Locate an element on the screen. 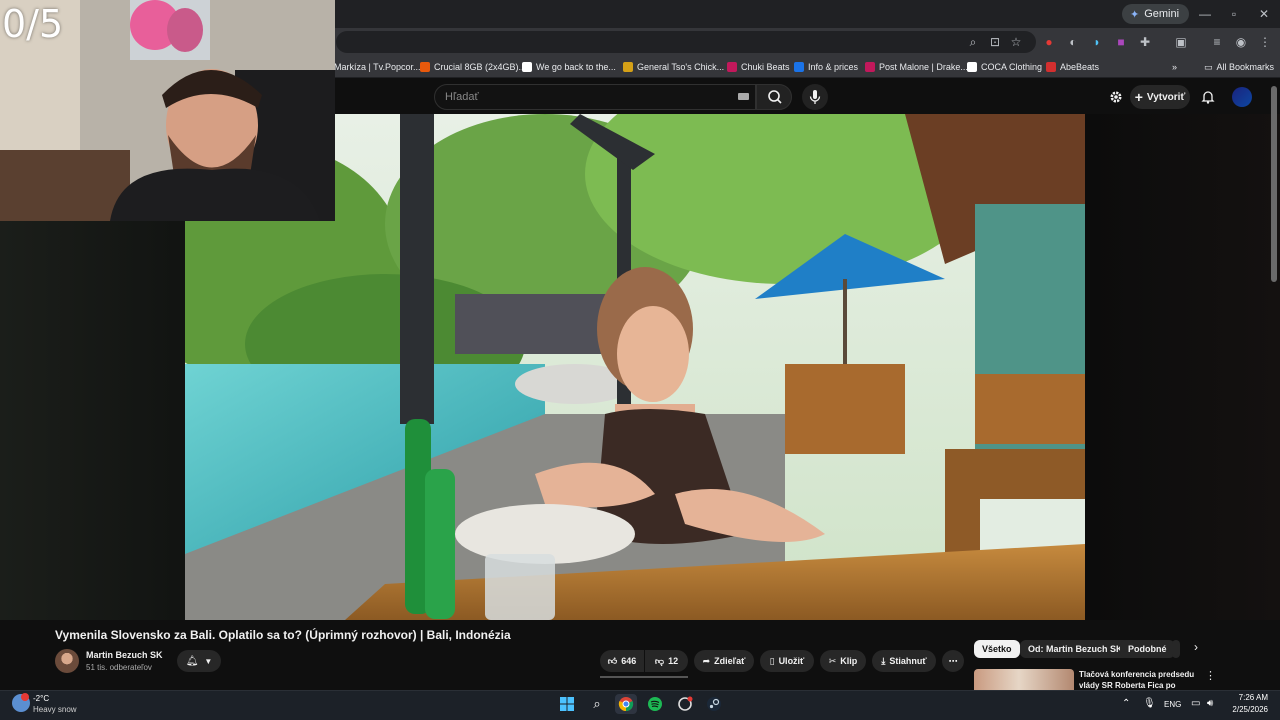 This screenshot has height=720, width=1280. chip-overflow is located at coordinates (1176, 649).